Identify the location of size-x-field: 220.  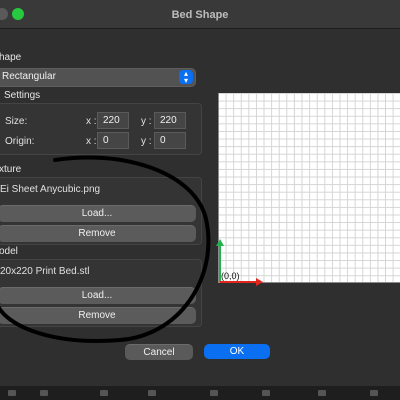
(113, 120).